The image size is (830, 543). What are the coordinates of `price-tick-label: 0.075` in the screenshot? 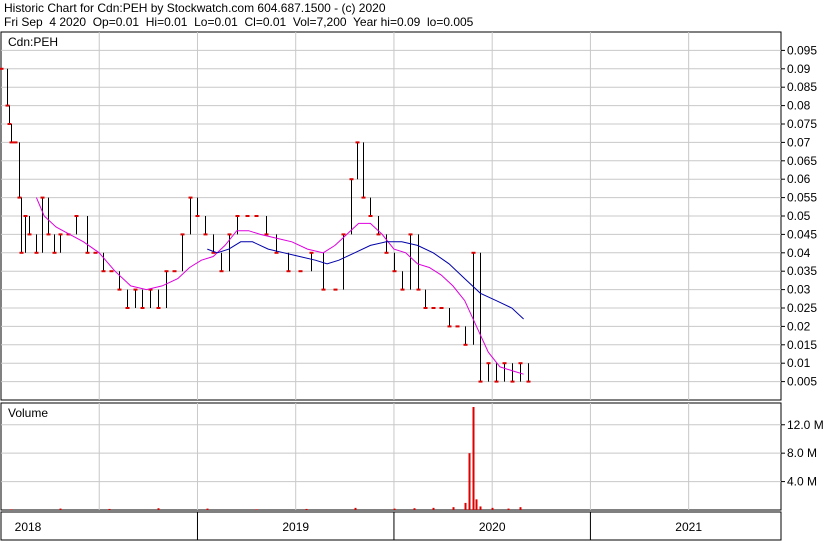 It's located at (802, 124).